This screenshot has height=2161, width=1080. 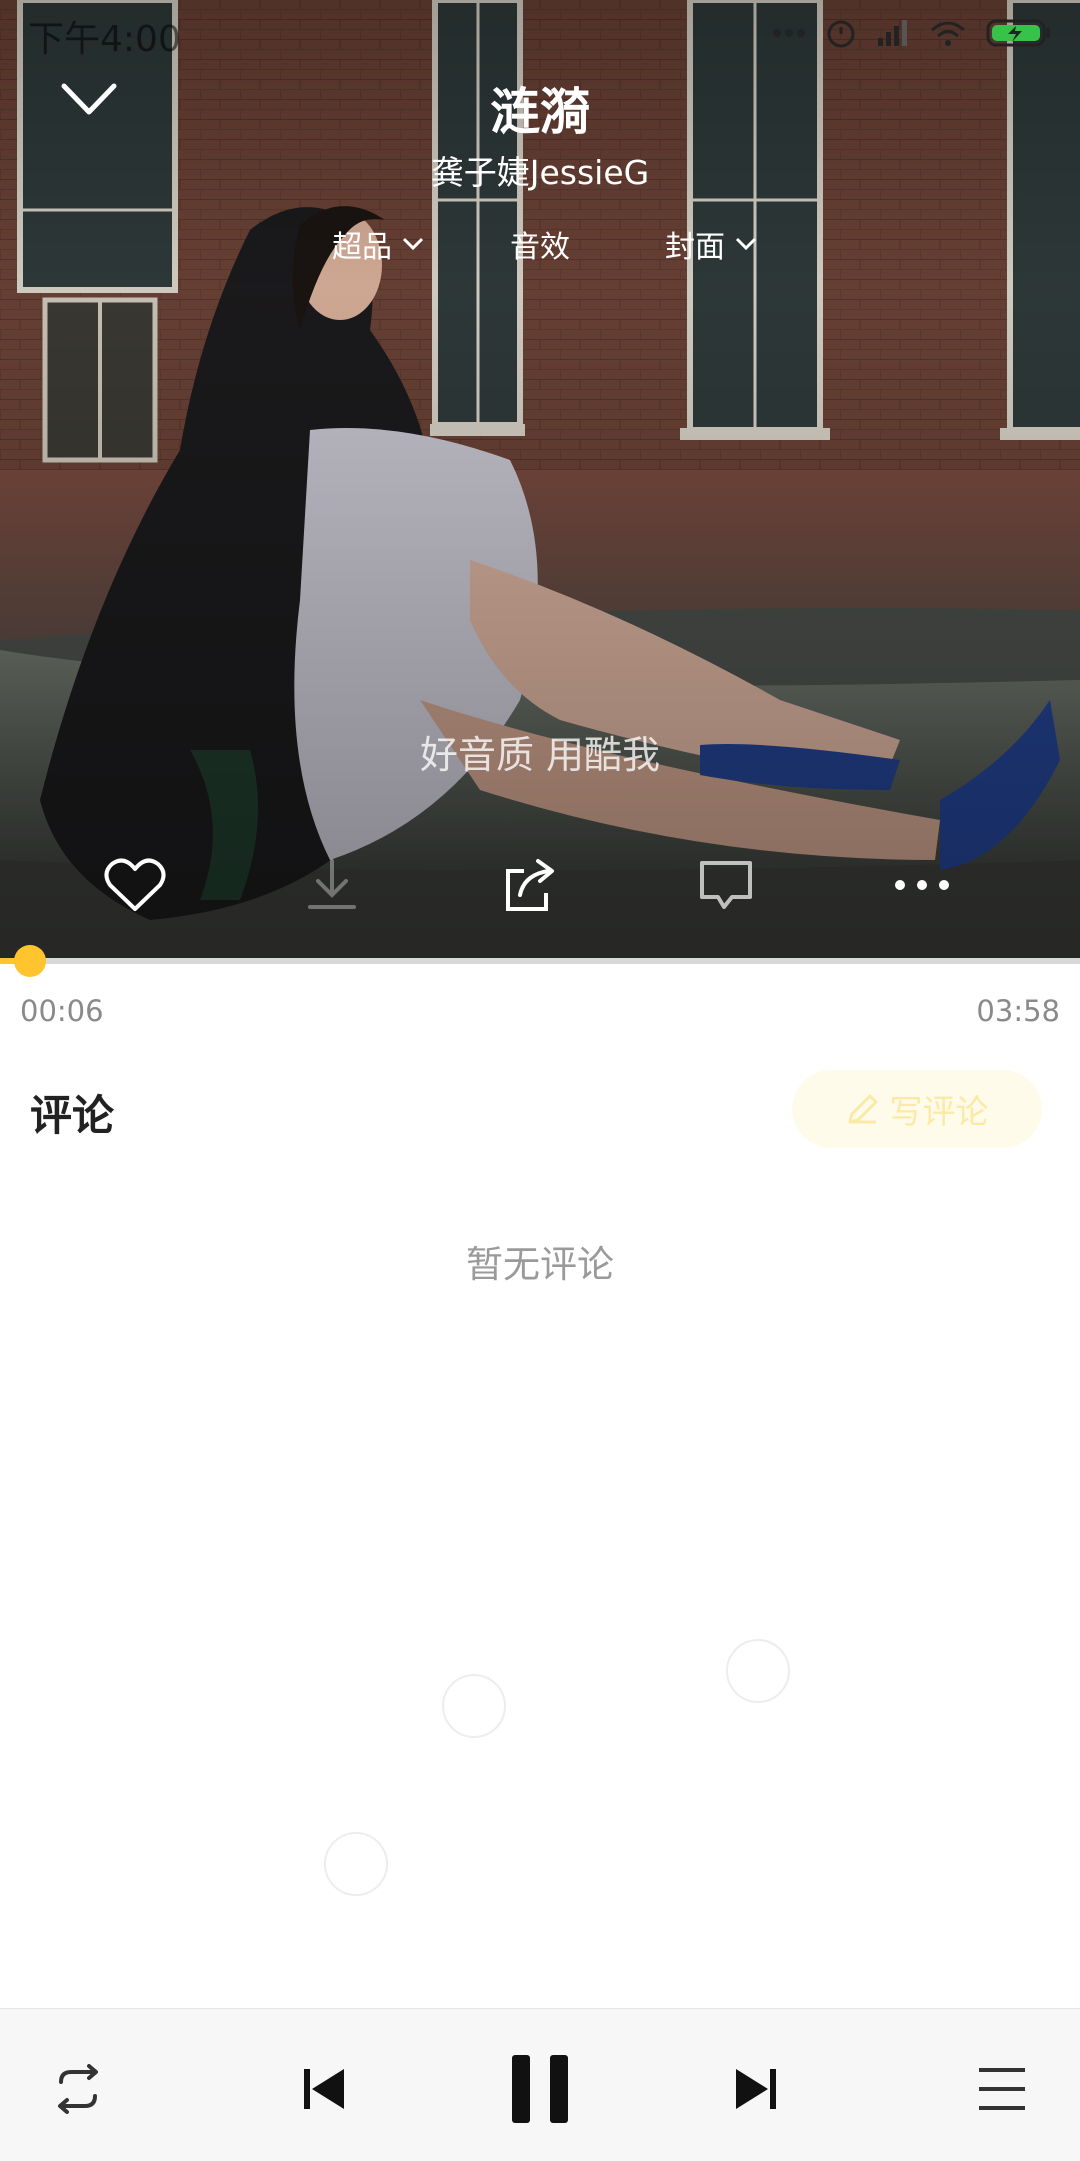 I want to click on quality-select: 超品, so click(x=378, y=244).